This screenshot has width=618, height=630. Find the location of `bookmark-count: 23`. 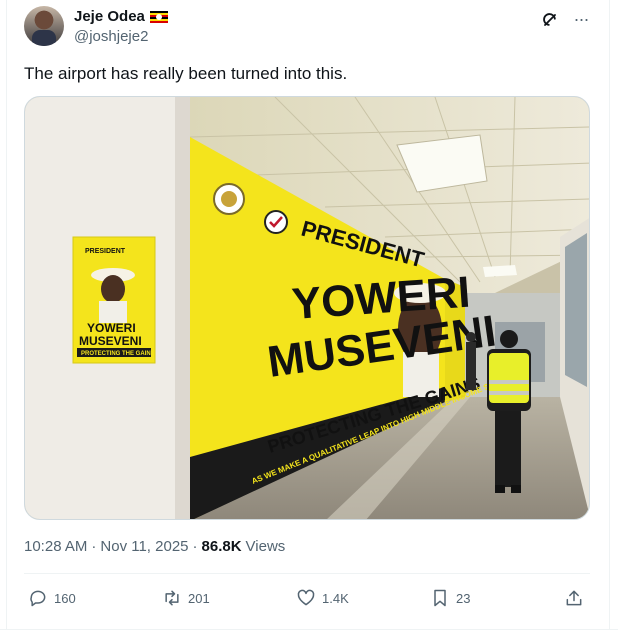

bookmark-count: 23 is located at coordinates (463, 598).